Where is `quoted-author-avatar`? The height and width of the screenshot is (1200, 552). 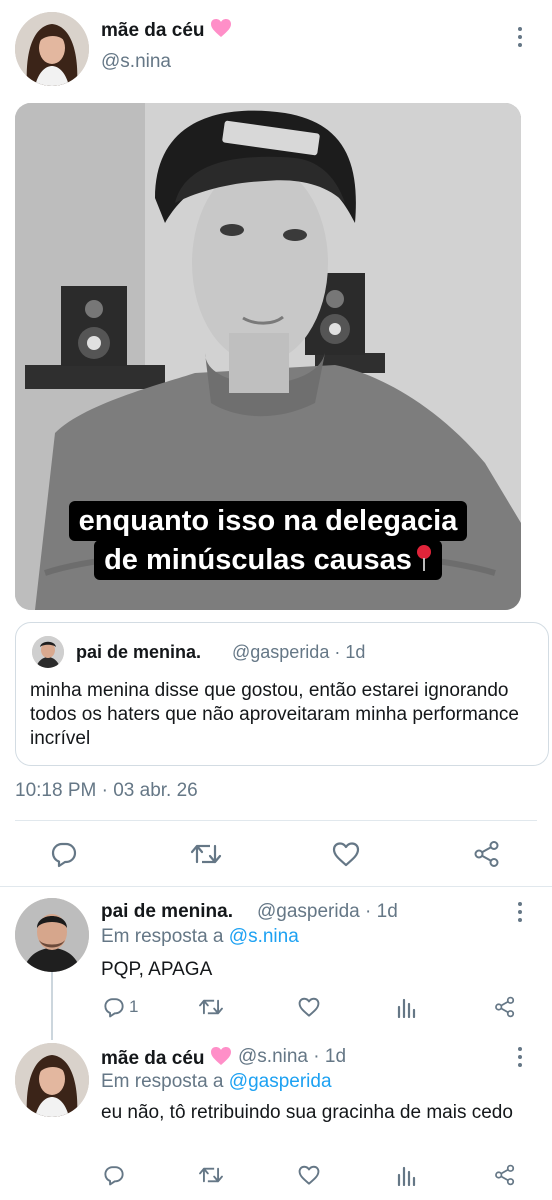 quoted-author-avatar is located at coordinates (48, 652).